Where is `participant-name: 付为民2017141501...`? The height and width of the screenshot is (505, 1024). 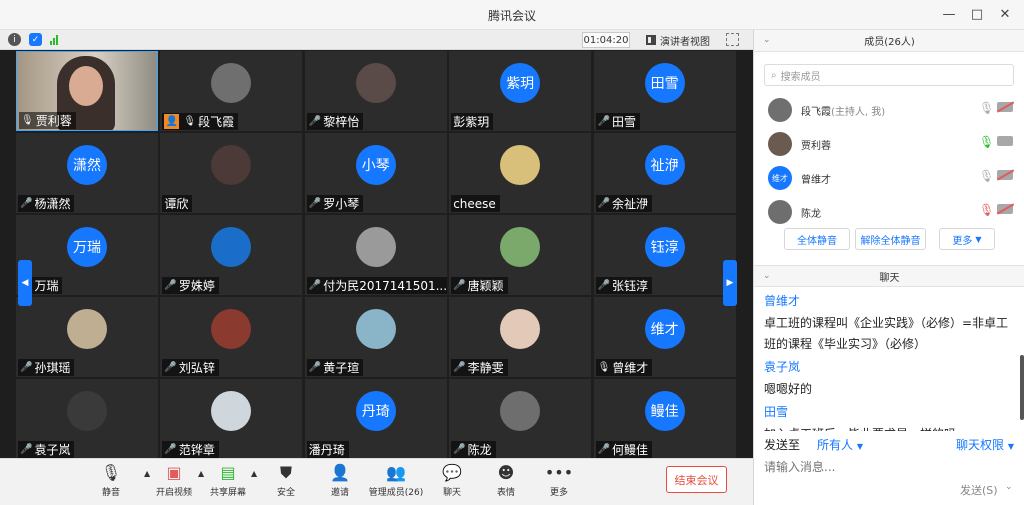 participant-name: 付为民2017141501... is located at coordinates (385, 286).